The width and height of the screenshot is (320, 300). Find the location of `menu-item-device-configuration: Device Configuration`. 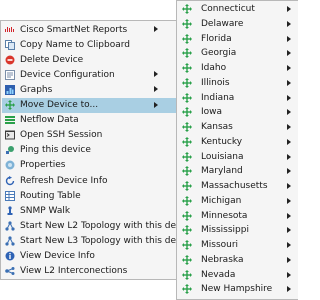

menu-item-device-configuration: Device Configuration is located at coordinates (89, 74).